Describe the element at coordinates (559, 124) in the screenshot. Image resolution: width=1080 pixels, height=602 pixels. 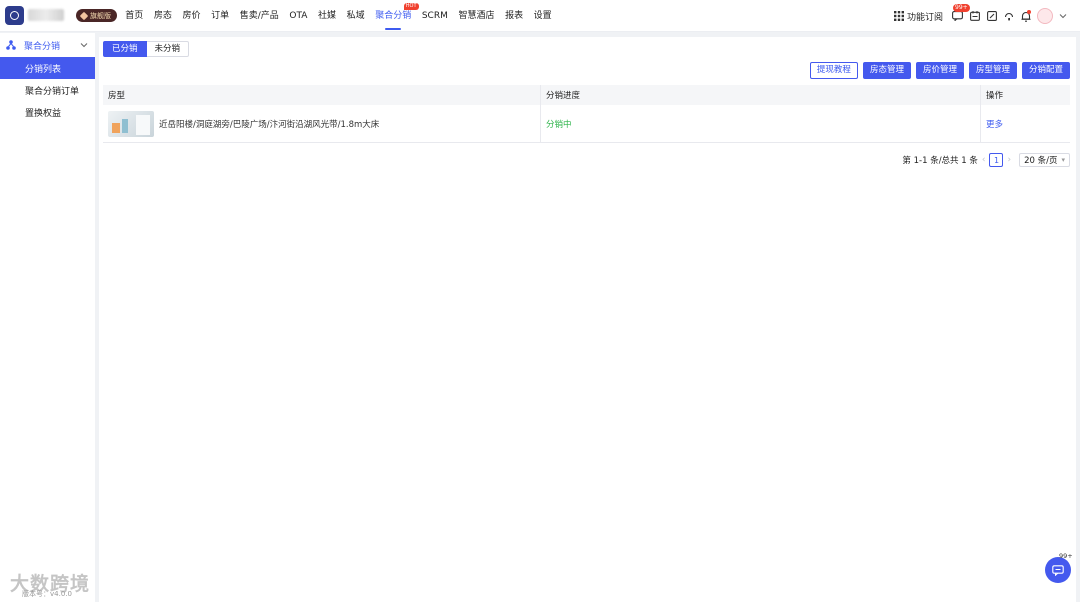
I see `status-badge: 分销中` at that location.